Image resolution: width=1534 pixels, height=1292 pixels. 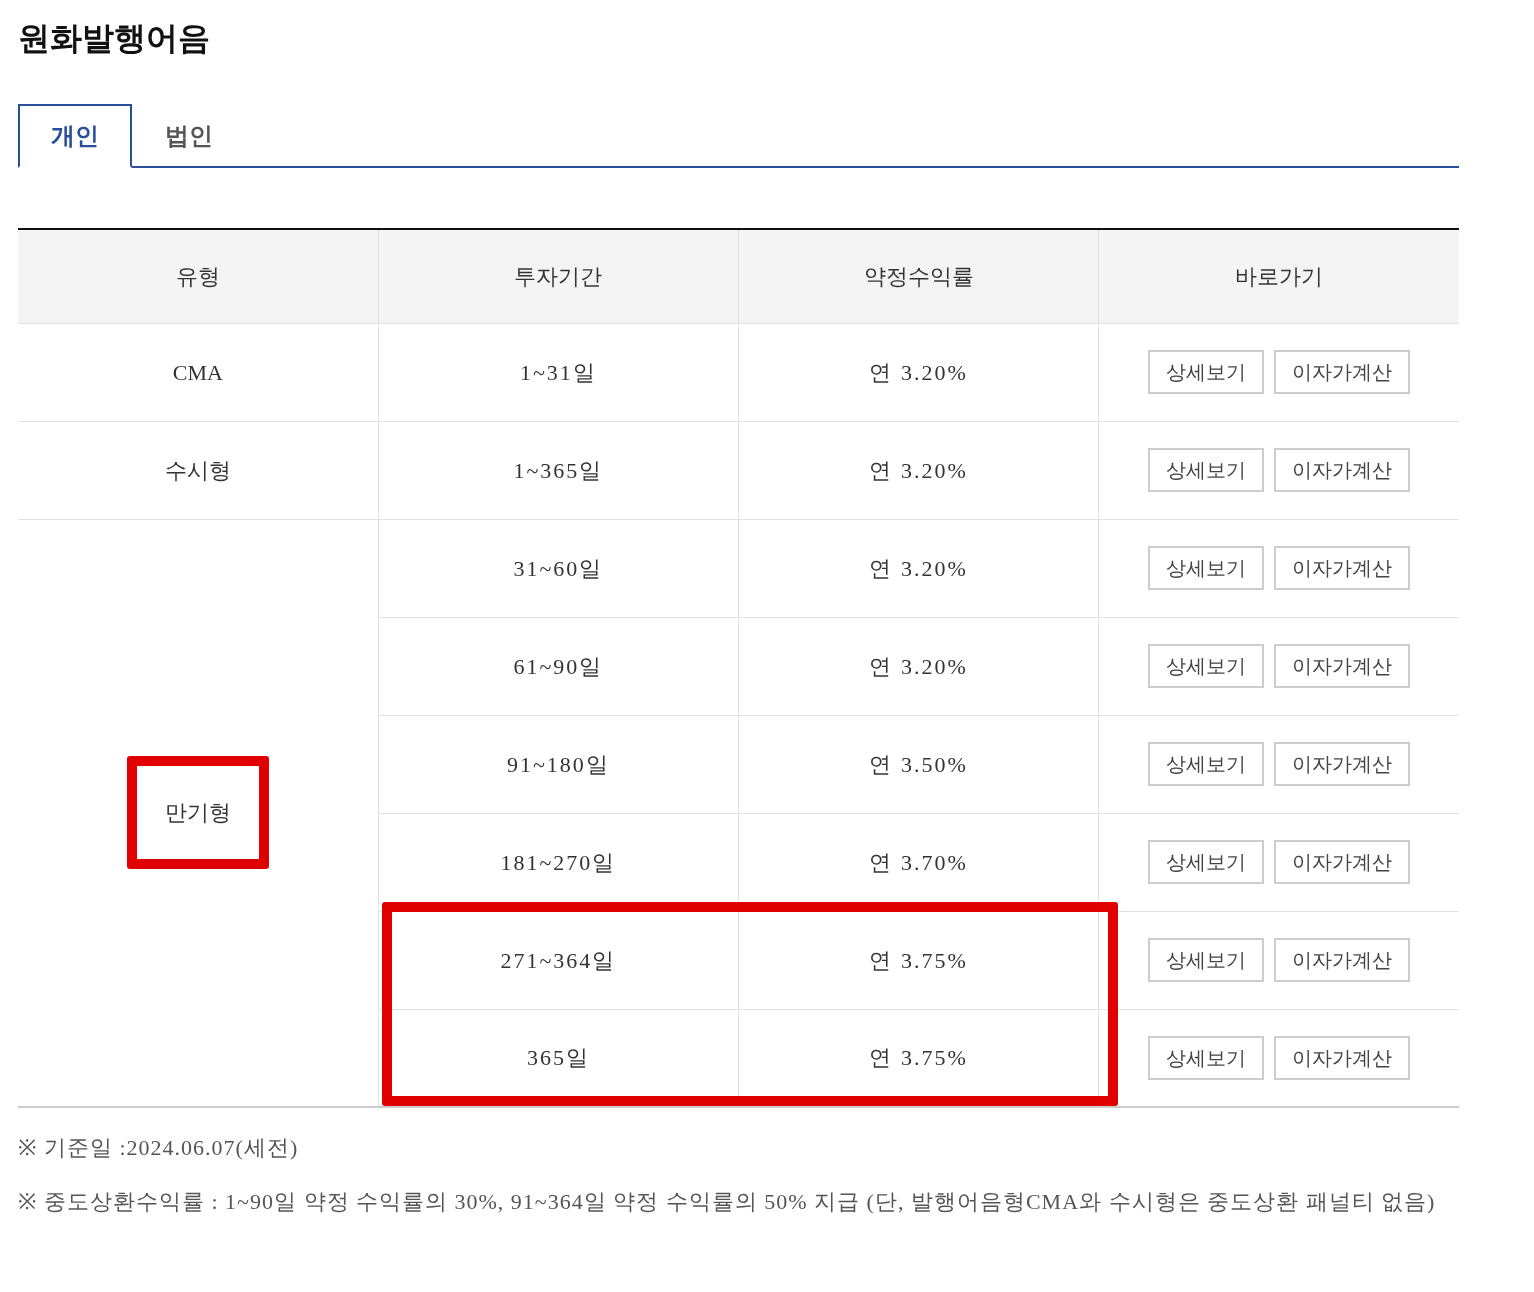 What do you see at coordinates (198, 276) in the screenshot?
I see `column-header: 유형` at bounding box center [198, 276].